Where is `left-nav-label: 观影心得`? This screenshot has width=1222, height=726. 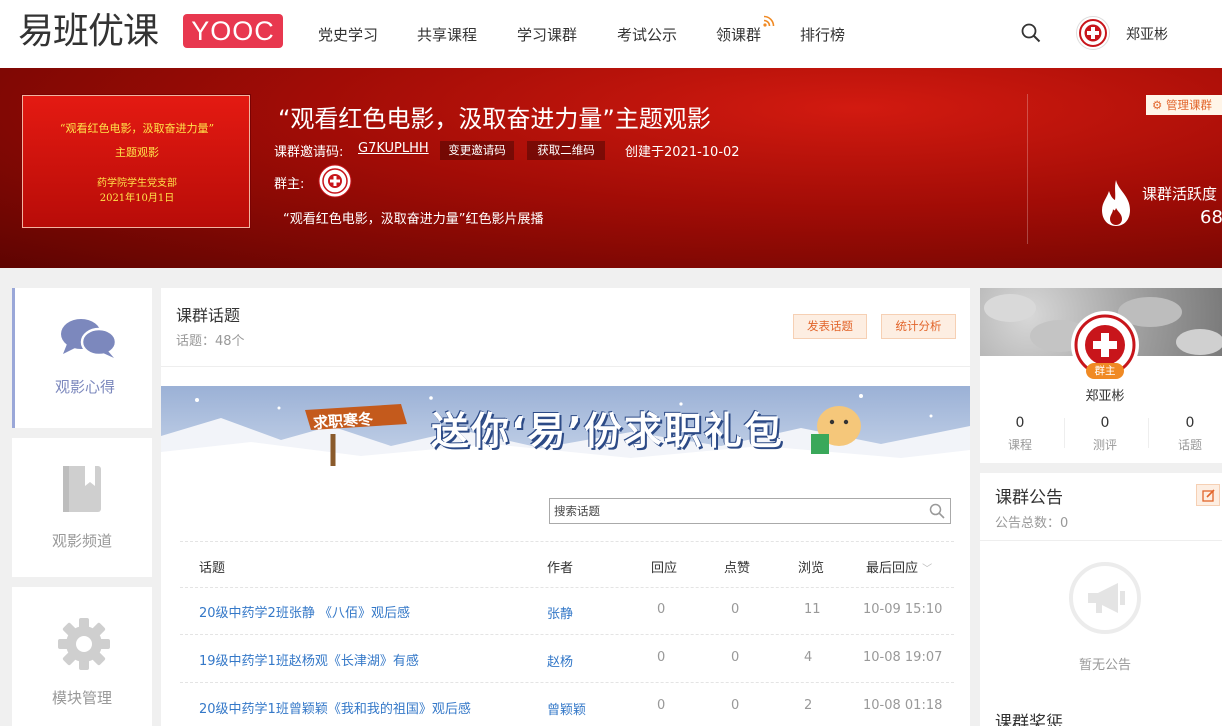
left-nav-label: 观影心得 is located at coordinates (84, 387).